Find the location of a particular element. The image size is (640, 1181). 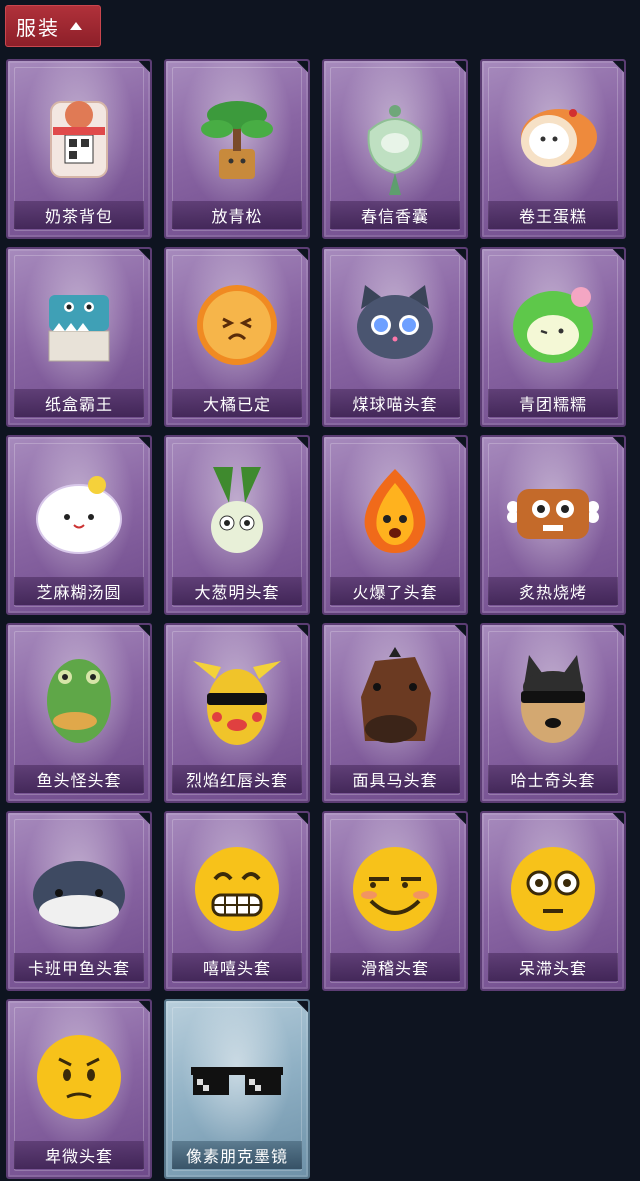

costume-name: 烈焰红唇头套 is located at coordinates (237, 779).